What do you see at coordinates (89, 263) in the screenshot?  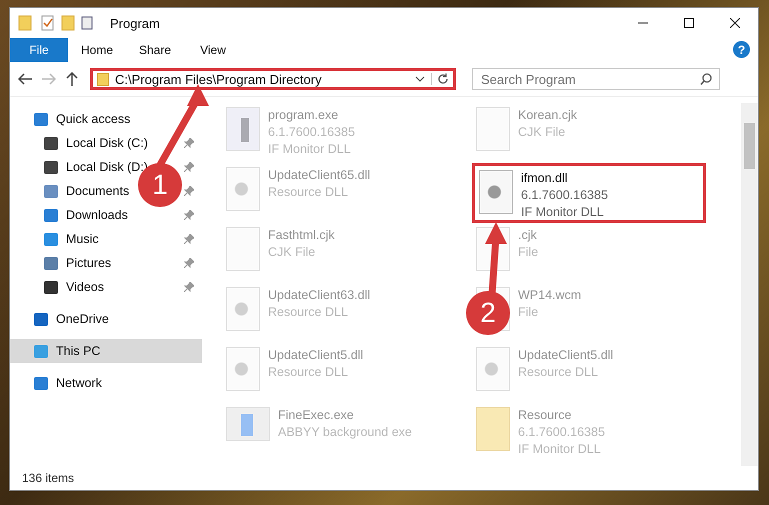 I see `sidebar-item-label: Pictures` at bounding box center [89, 263].